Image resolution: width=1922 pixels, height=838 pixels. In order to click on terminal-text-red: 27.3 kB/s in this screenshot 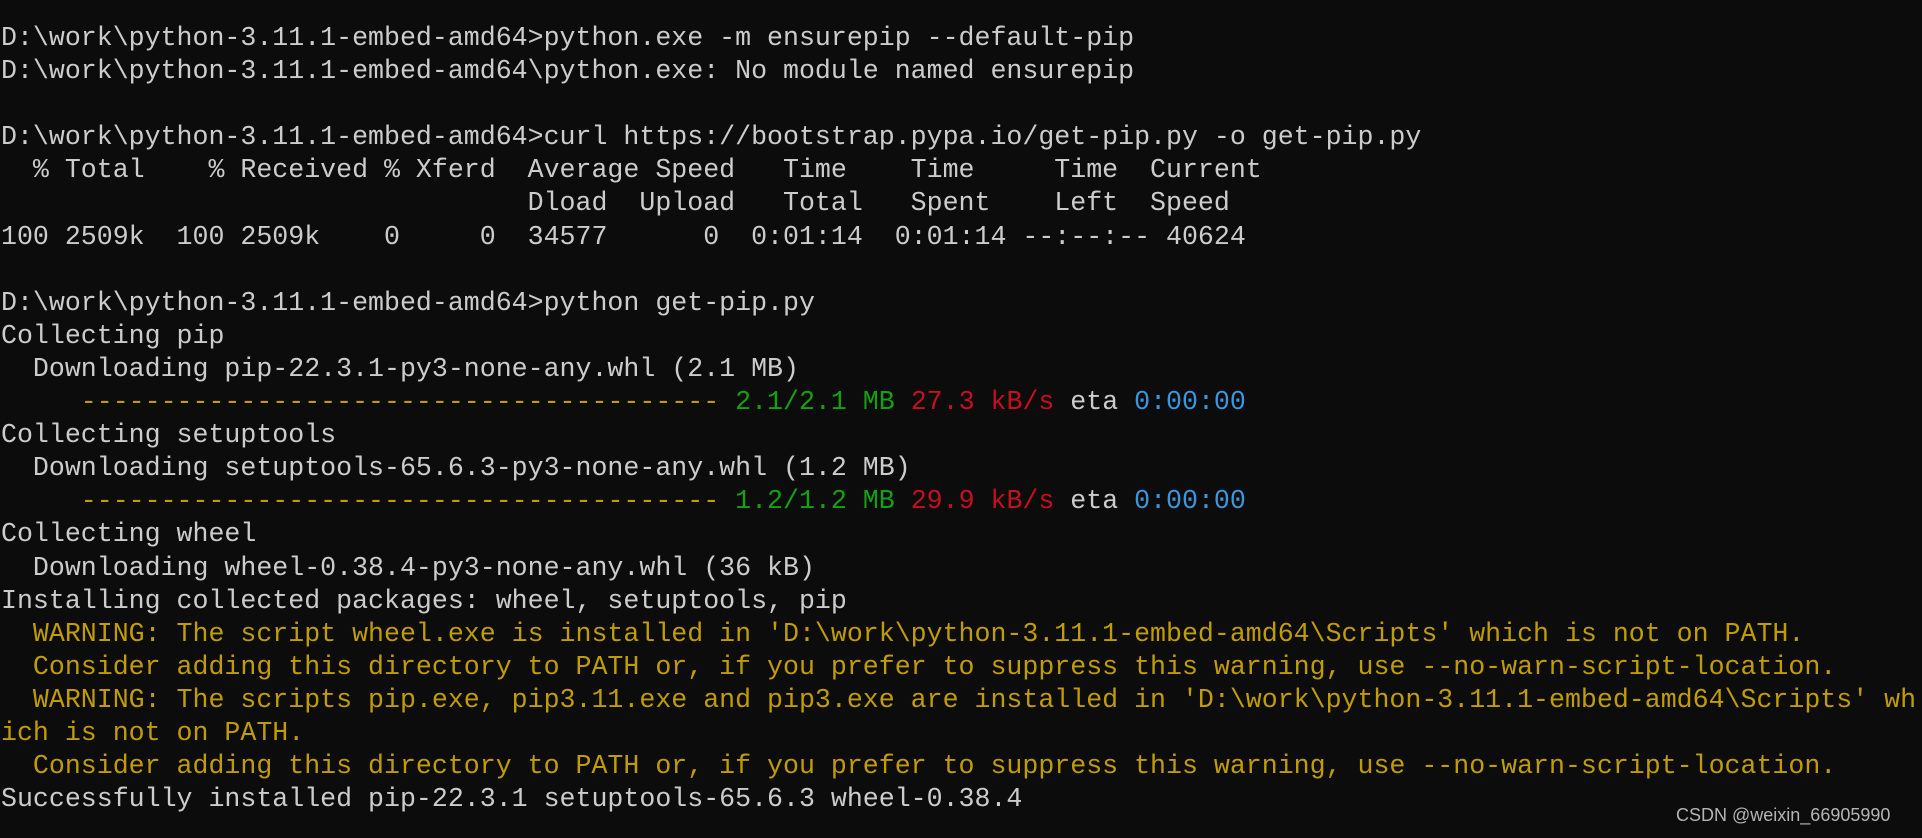, I will do `click(982, 402)`.